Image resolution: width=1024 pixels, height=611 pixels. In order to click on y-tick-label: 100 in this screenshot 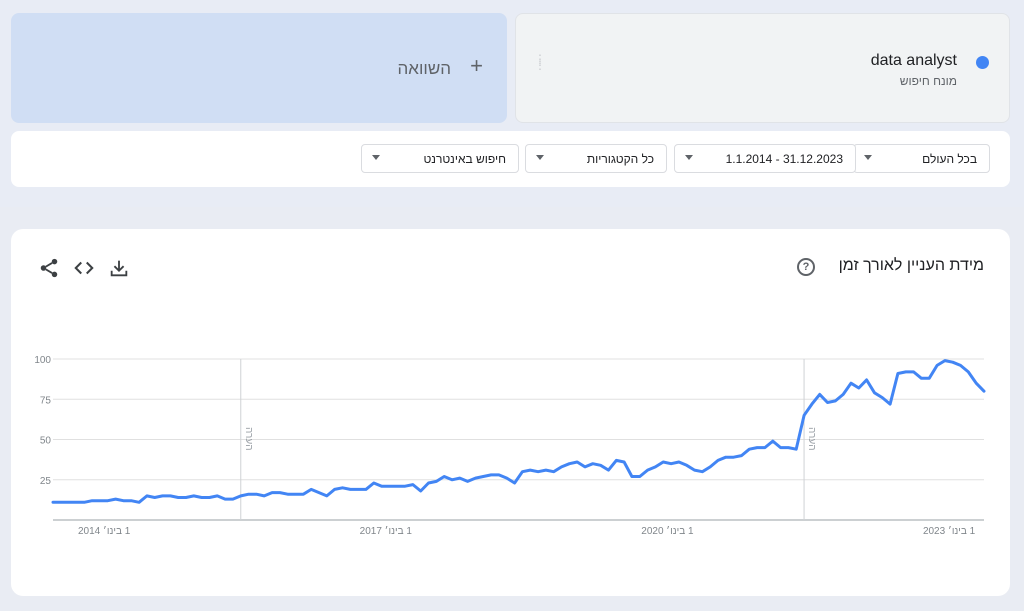, I will do `click(42, 360)`.